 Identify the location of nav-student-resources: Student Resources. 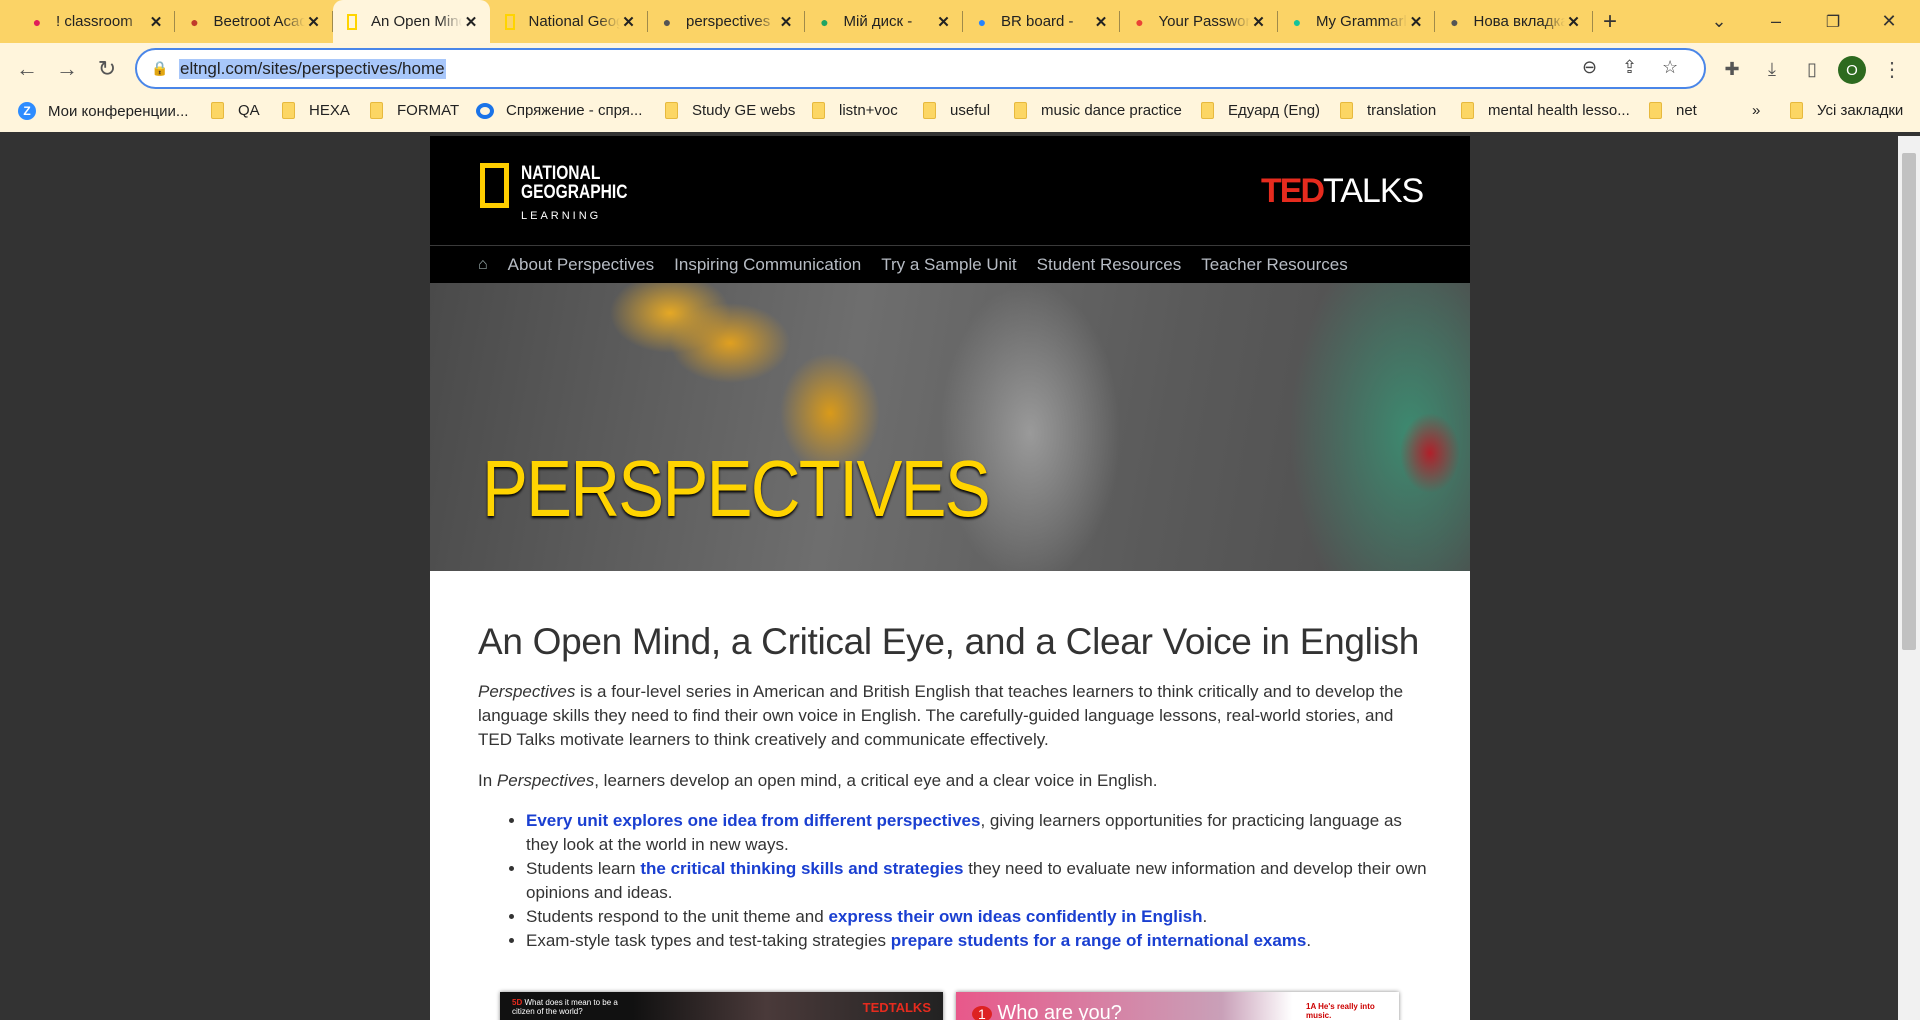
(1109, 265).